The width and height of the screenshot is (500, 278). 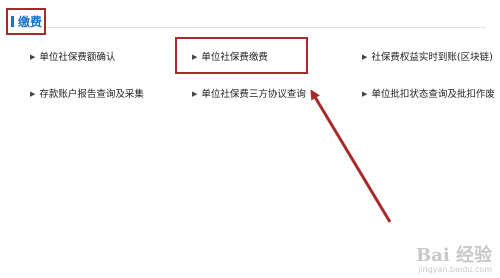 I want to click on watermark-url: jingyan.baidu.com, so click(x=455, y=269).